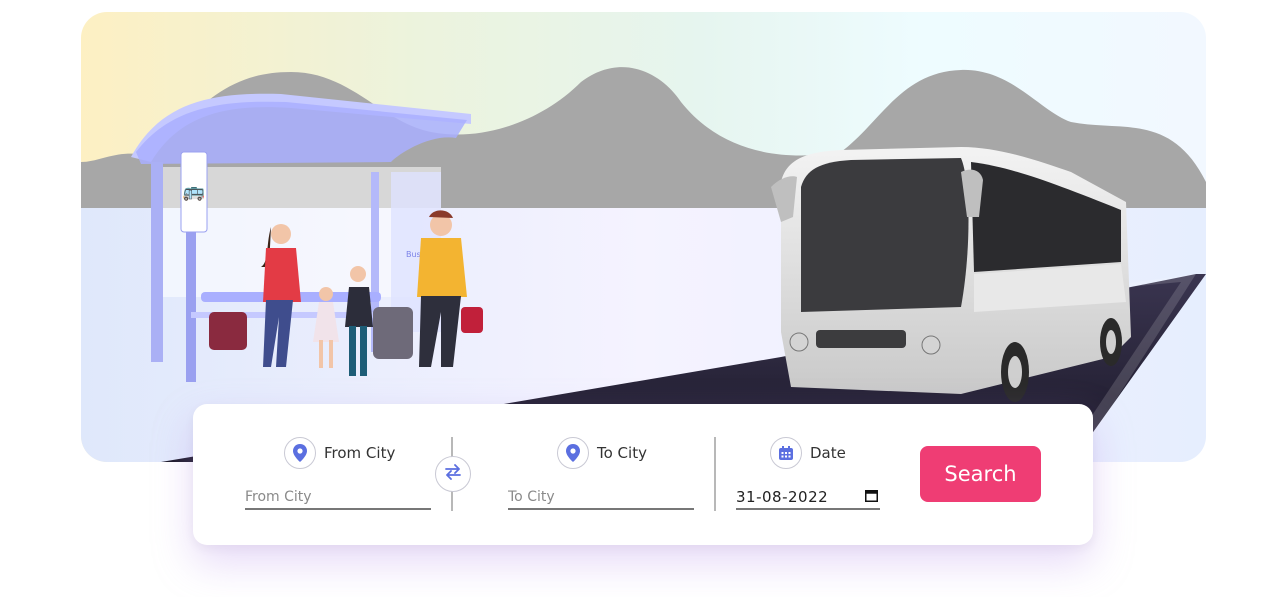 The image size is (1288, 597). I want to click on date-field: Date 31-08-2022, so click(811, 474).